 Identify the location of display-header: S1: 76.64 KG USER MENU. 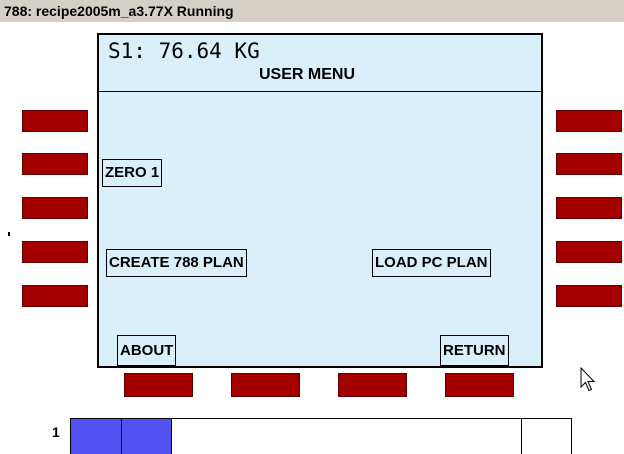
(320, 63).